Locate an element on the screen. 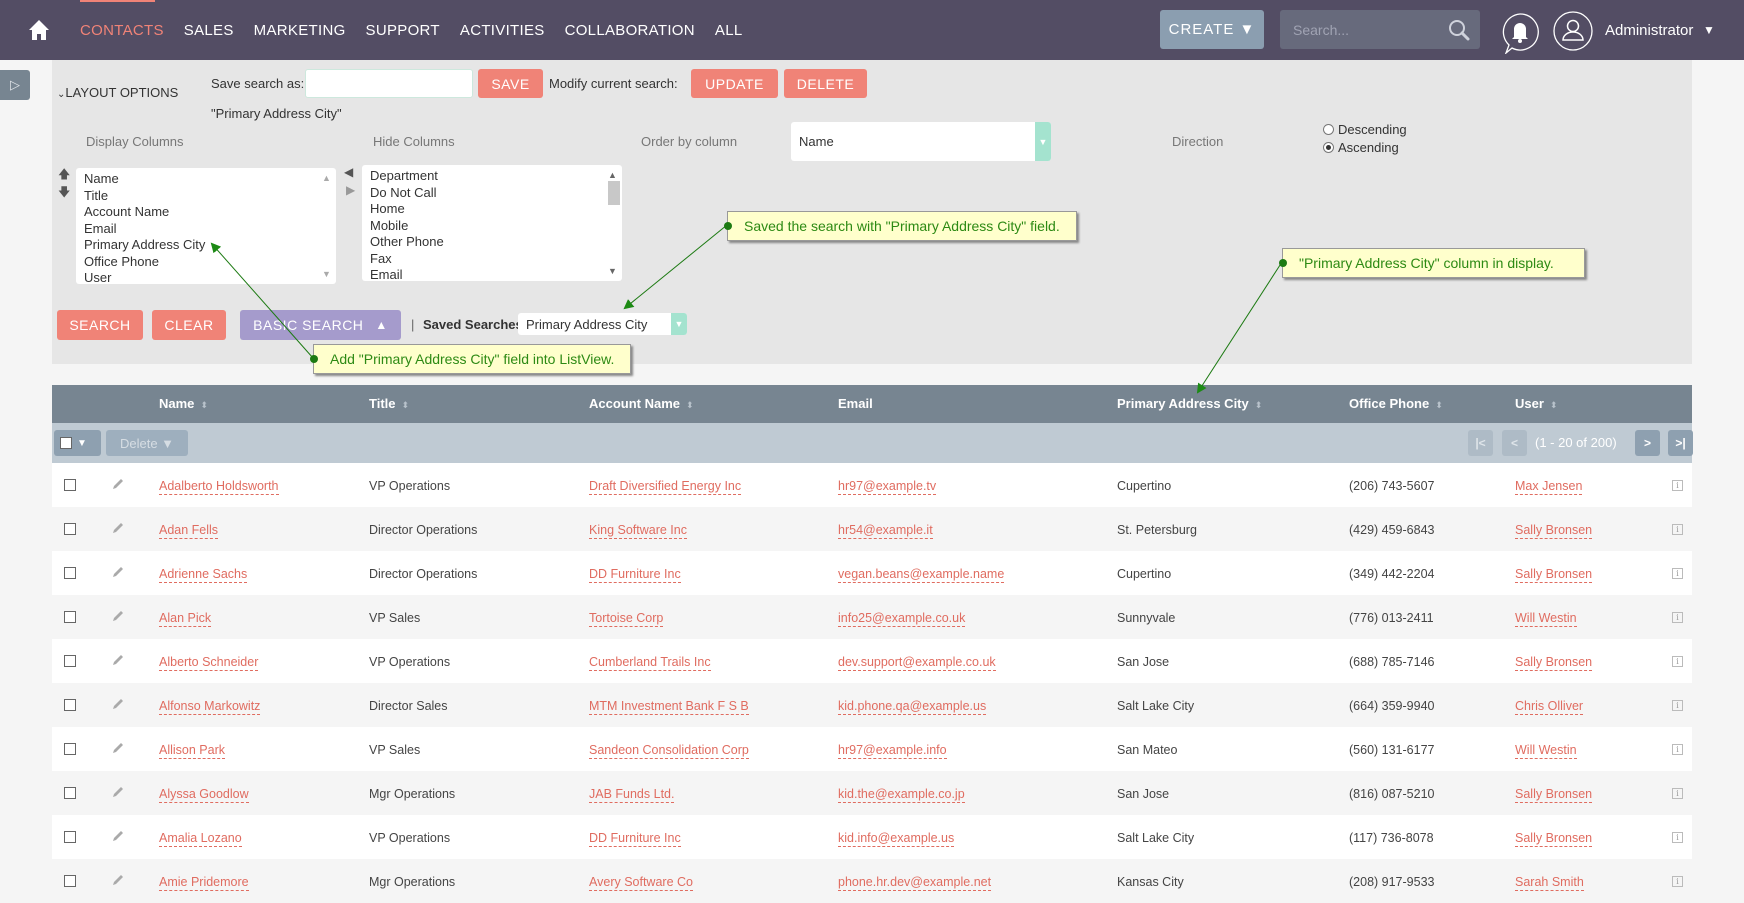  move-down-arrow-icon: 🡇 is located at coordinates (64, 193).